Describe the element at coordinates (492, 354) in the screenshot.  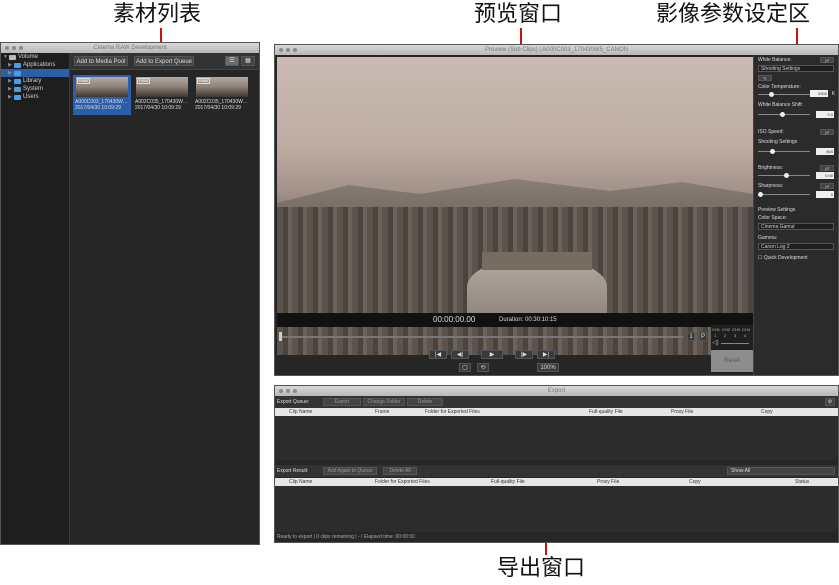
I see `play-button: ▶` at that location.